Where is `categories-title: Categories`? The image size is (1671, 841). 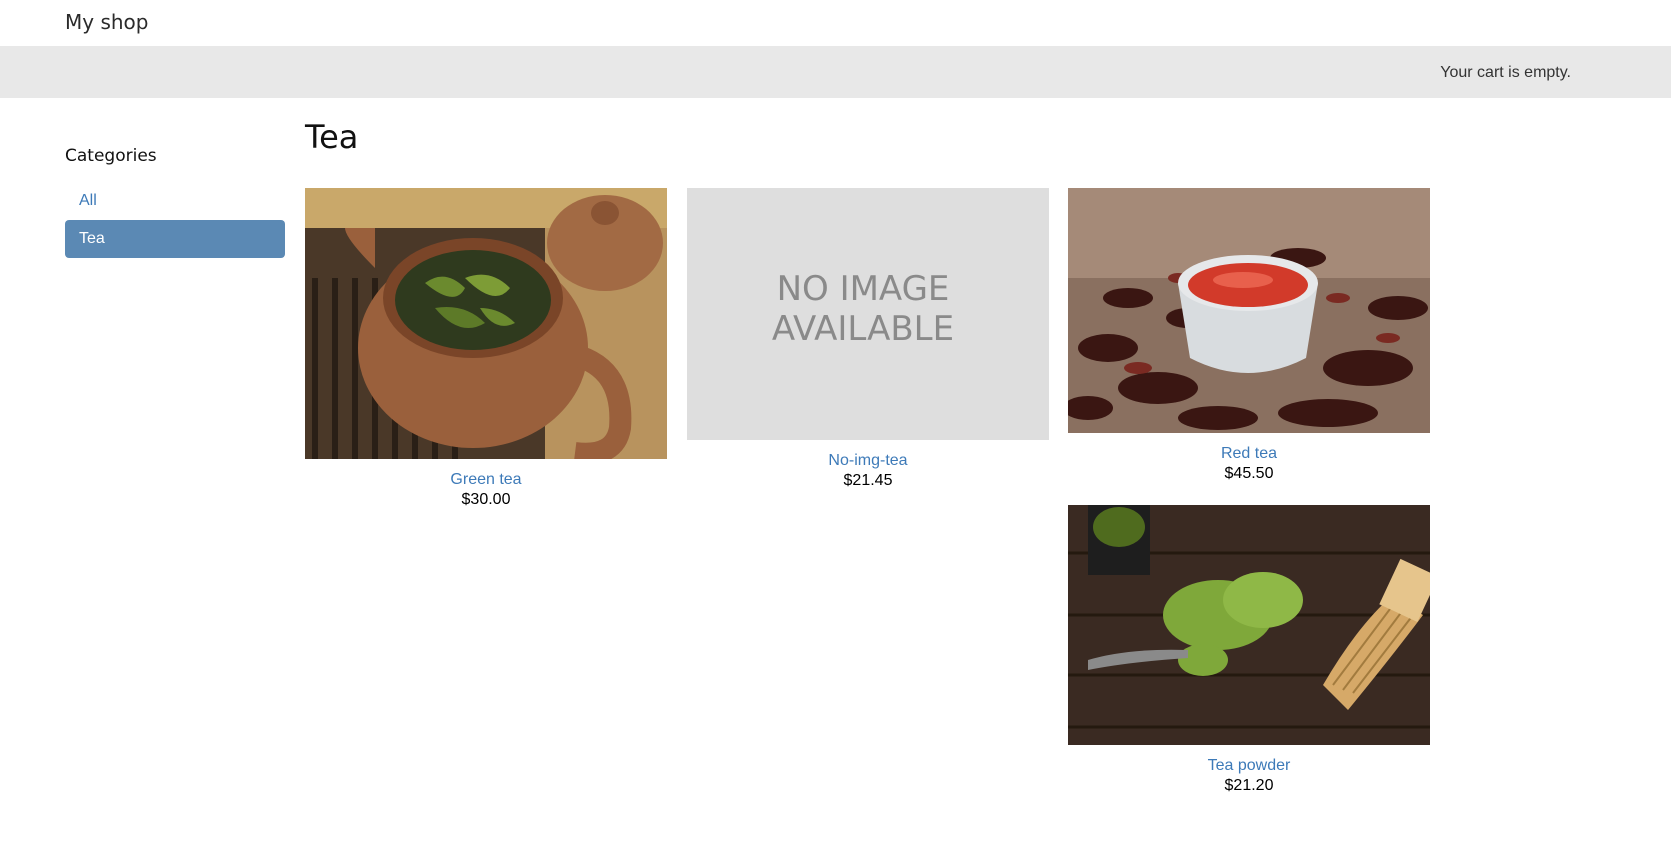
categories-title: Categories is located at coordinates (111, 156).